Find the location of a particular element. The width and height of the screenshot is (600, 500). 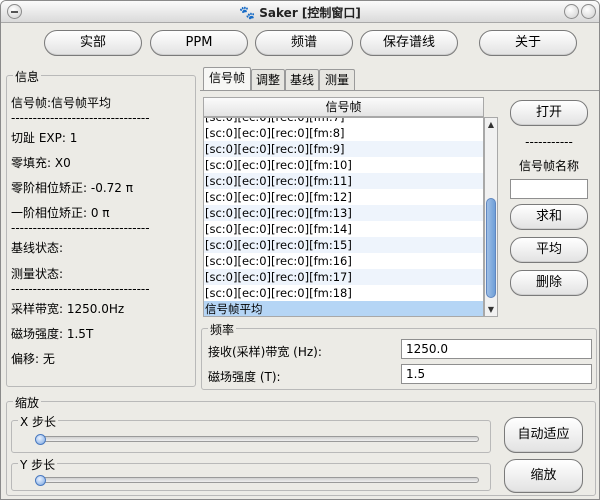

scroll-up-arrow-icon: ▲ is located at coordinates (491, 124).